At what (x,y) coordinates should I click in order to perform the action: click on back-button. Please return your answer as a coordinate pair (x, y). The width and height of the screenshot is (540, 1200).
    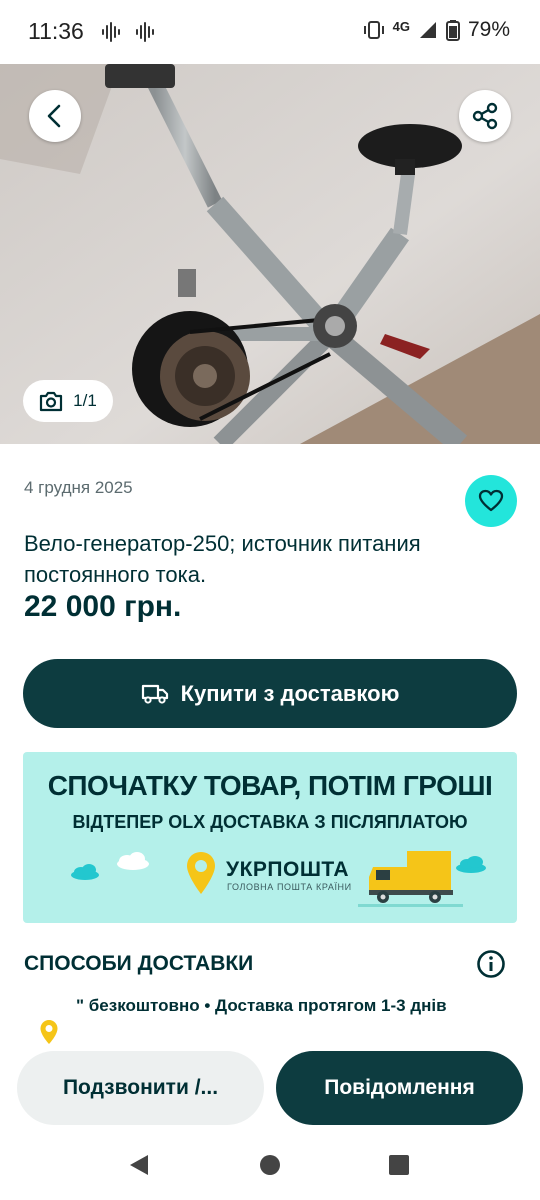
    Looking at the image, I should click on (55, 116).